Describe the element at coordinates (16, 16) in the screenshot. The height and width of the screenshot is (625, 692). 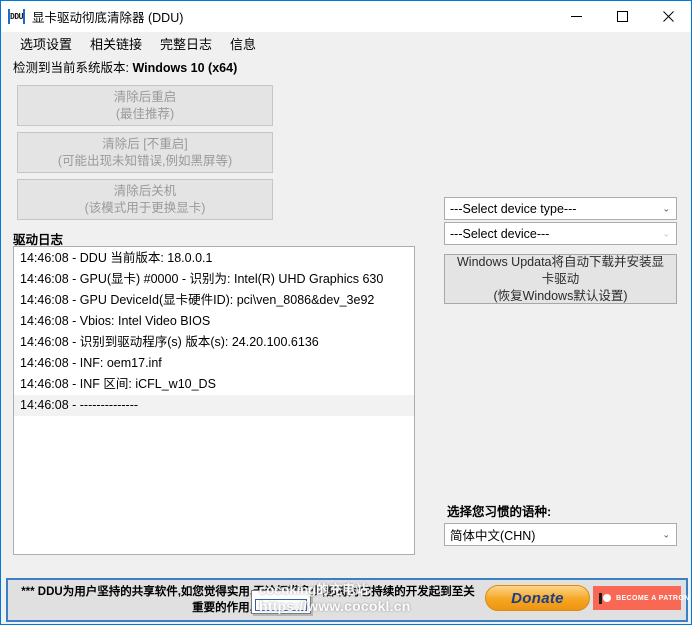
I see `ddu-logo-icon: DDU` at that location.